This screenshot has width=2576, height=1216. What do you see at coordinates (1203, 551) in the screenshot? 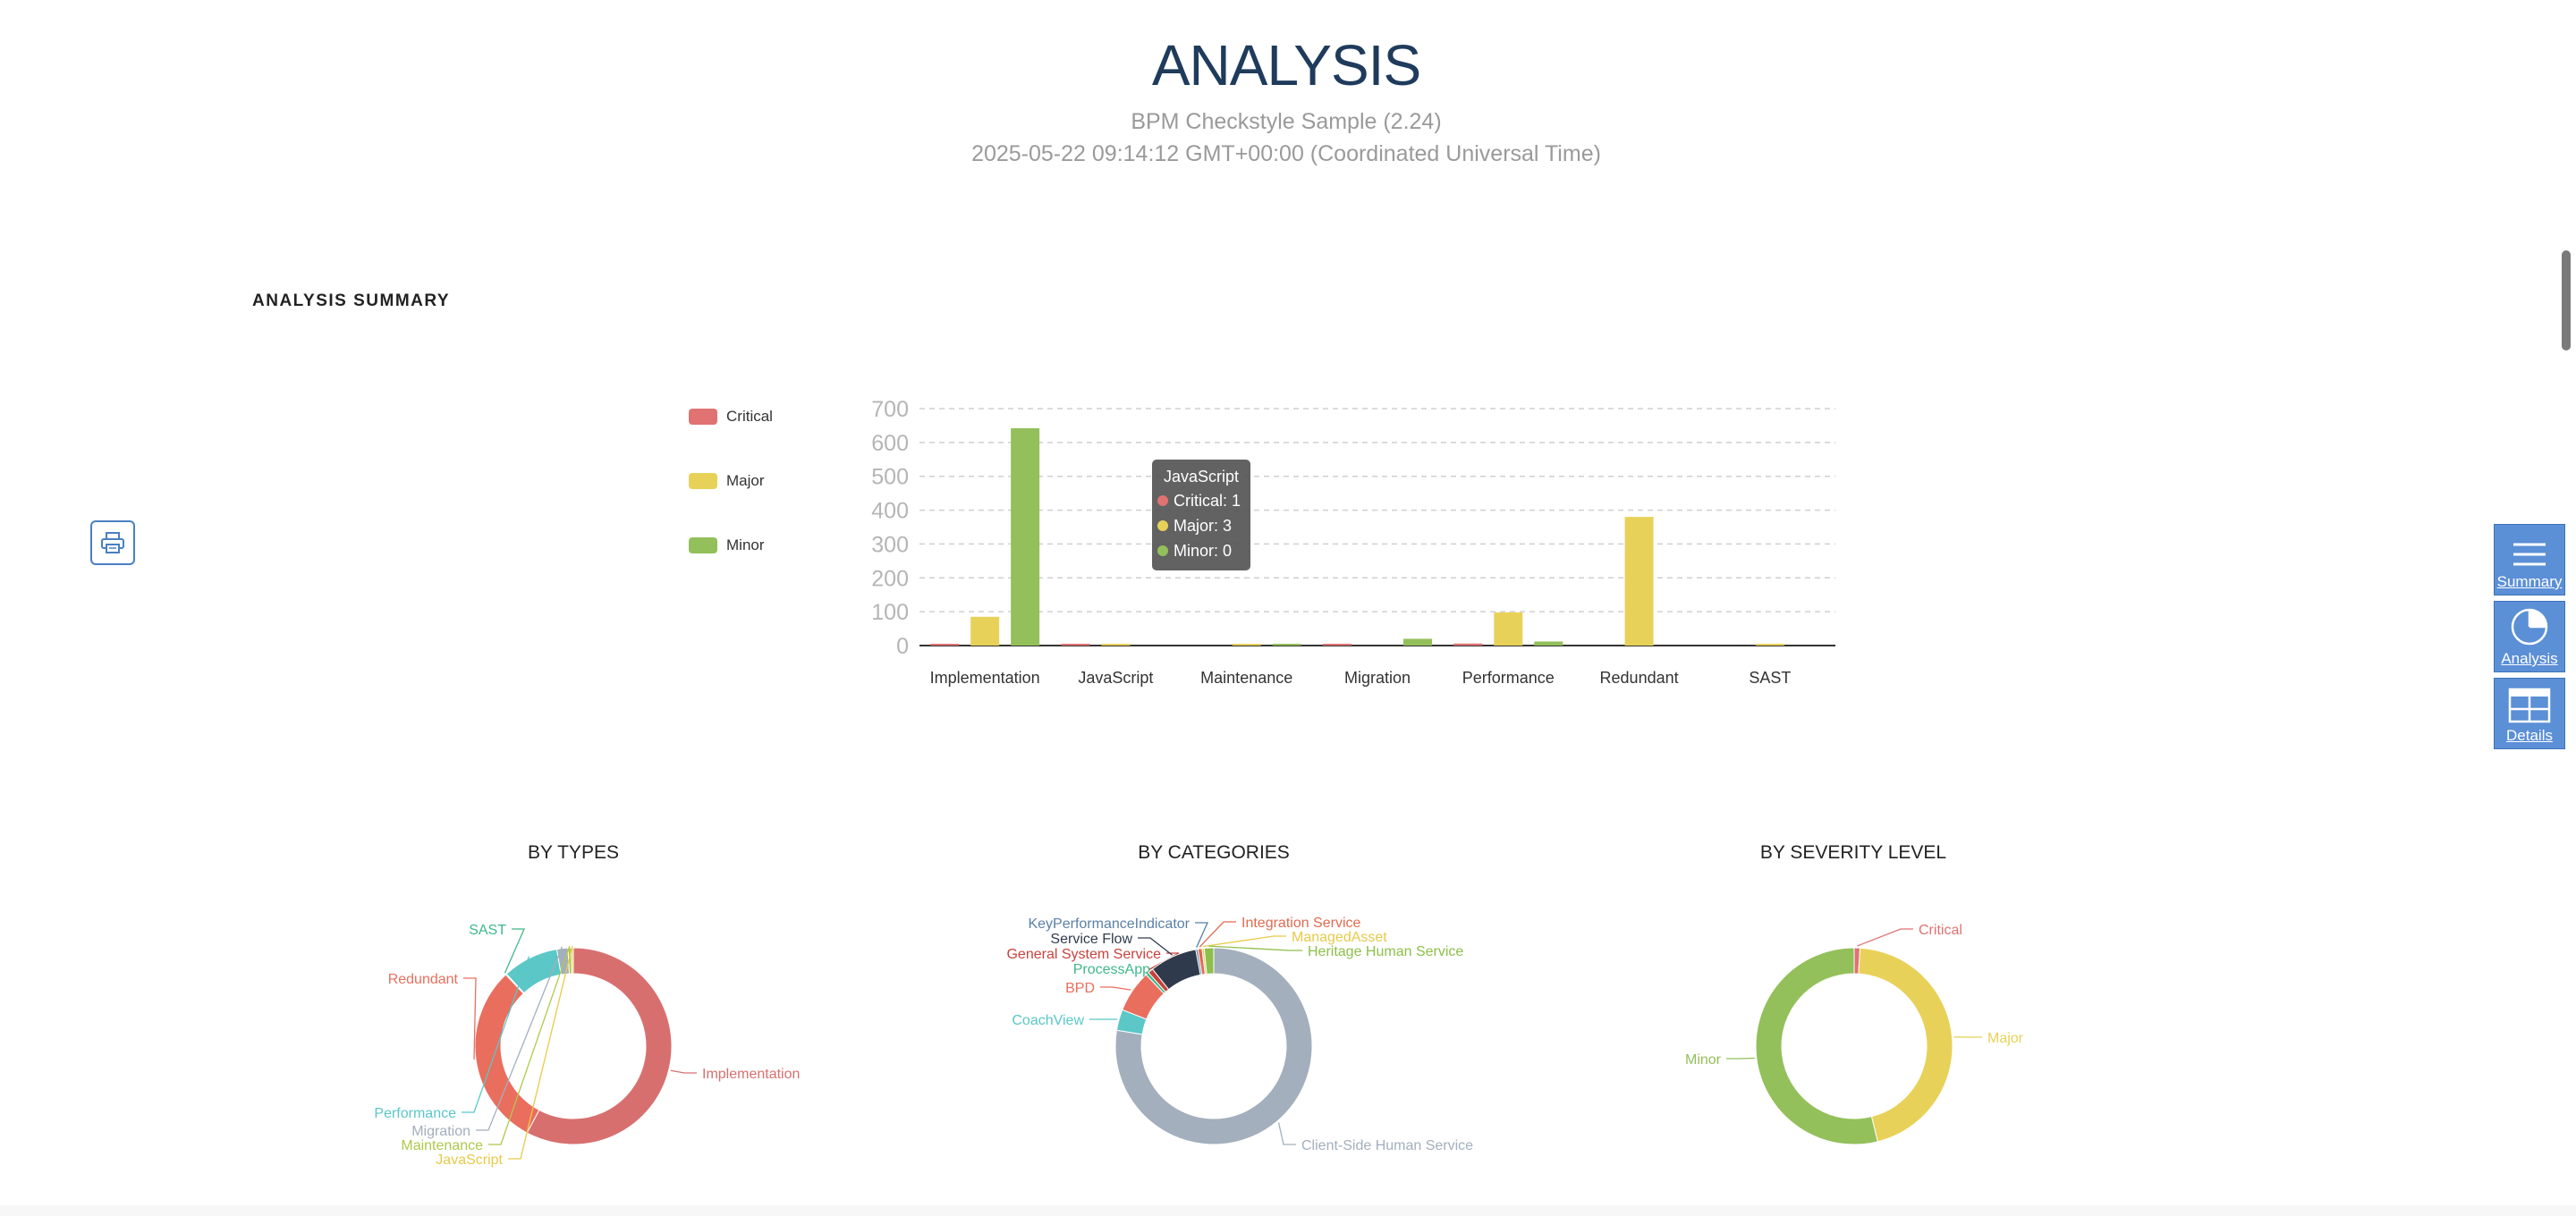
I see `tooltip-line: Minor: 0` at bounding box center [1203, 551].